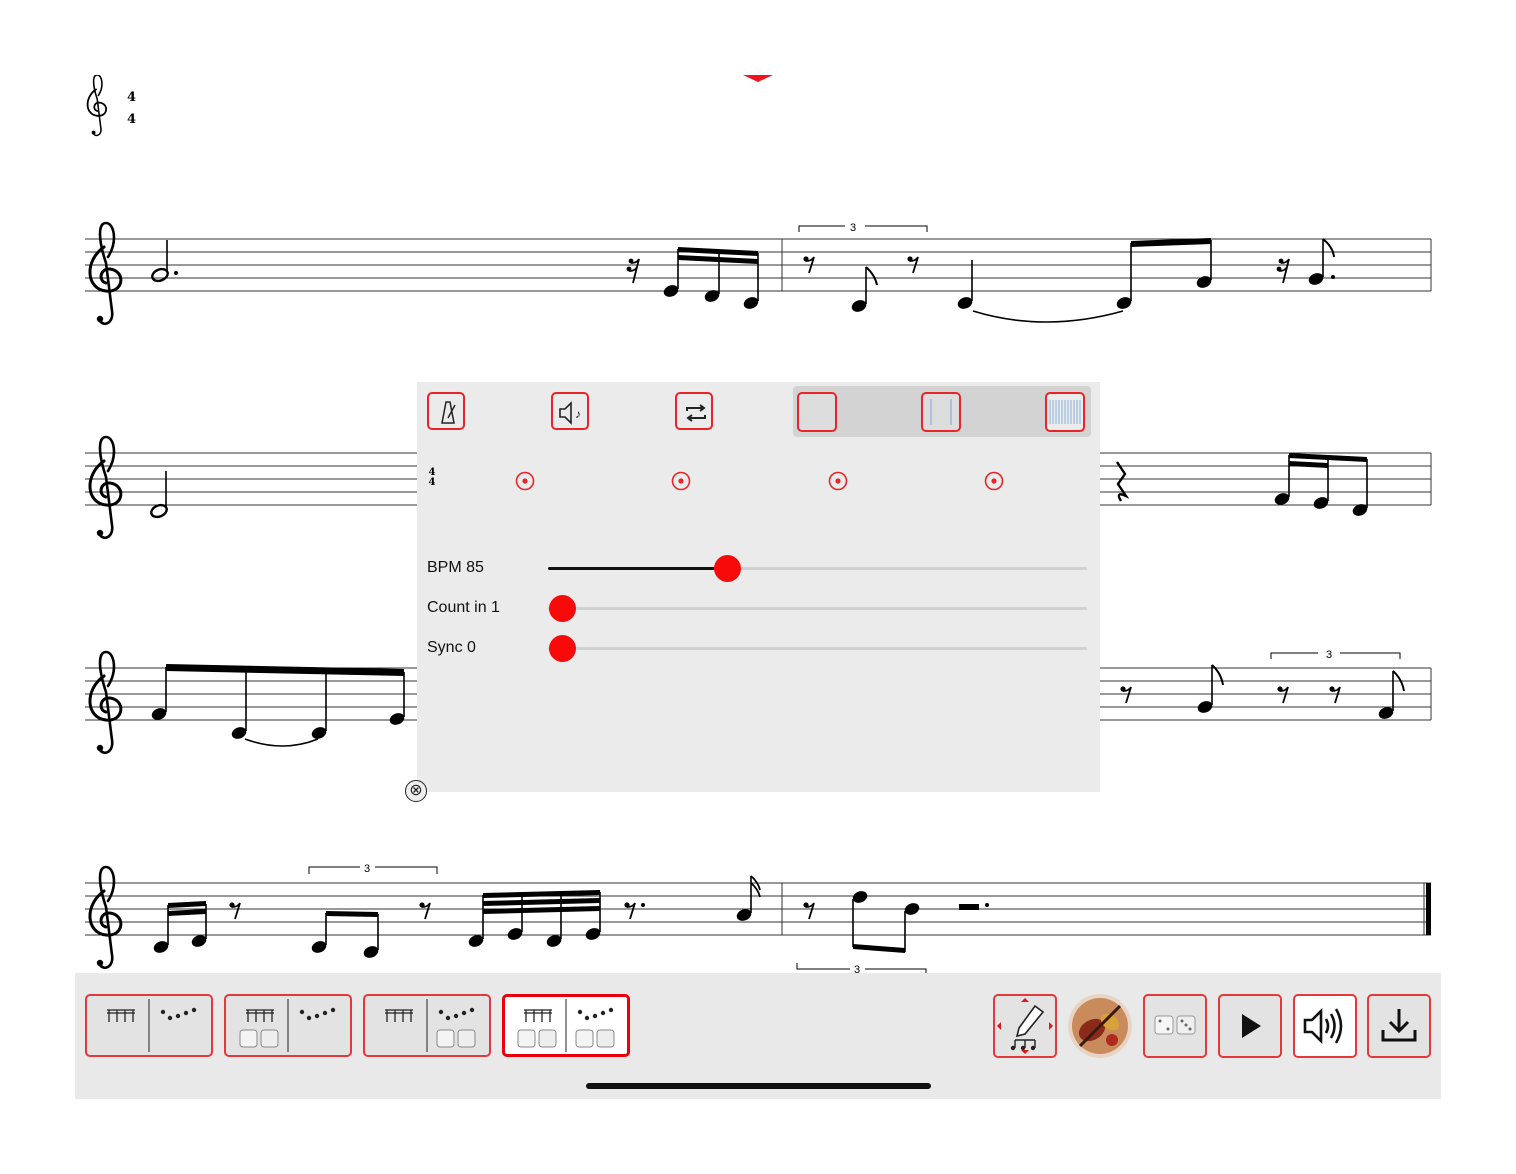 The height and width of the screenshot is (1174, 1516). I want to click on dice-rhythm-dice-melody-icon, so click(566, 1025).